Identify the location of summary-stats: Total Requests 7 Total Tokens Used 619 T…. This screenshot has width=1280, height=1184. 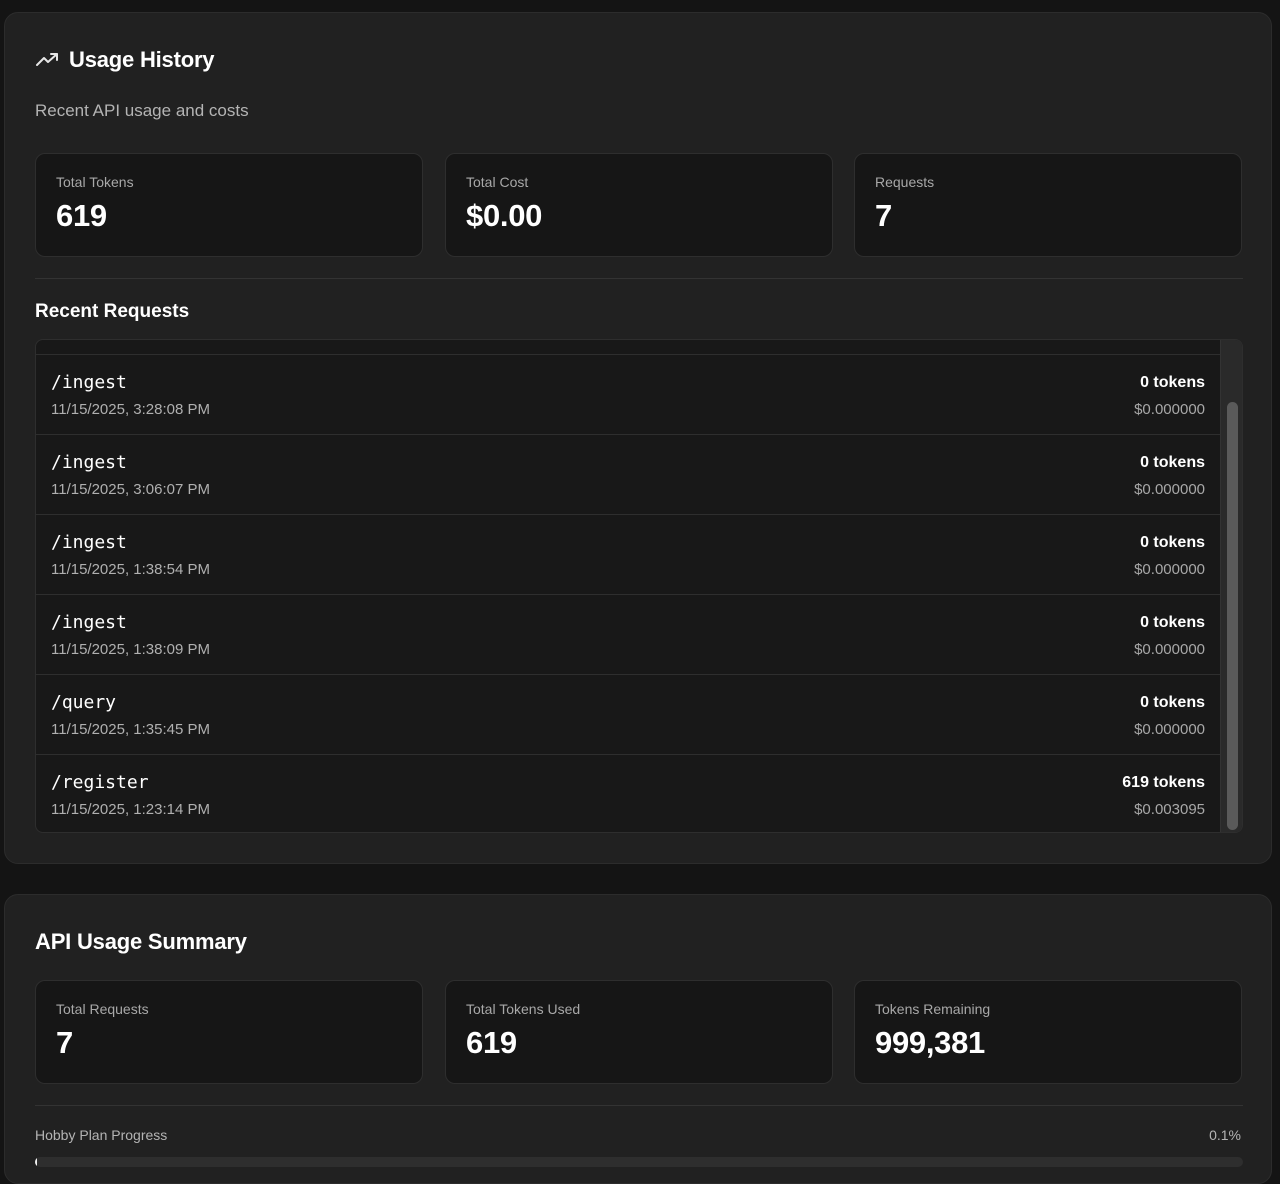
(639, 1032).